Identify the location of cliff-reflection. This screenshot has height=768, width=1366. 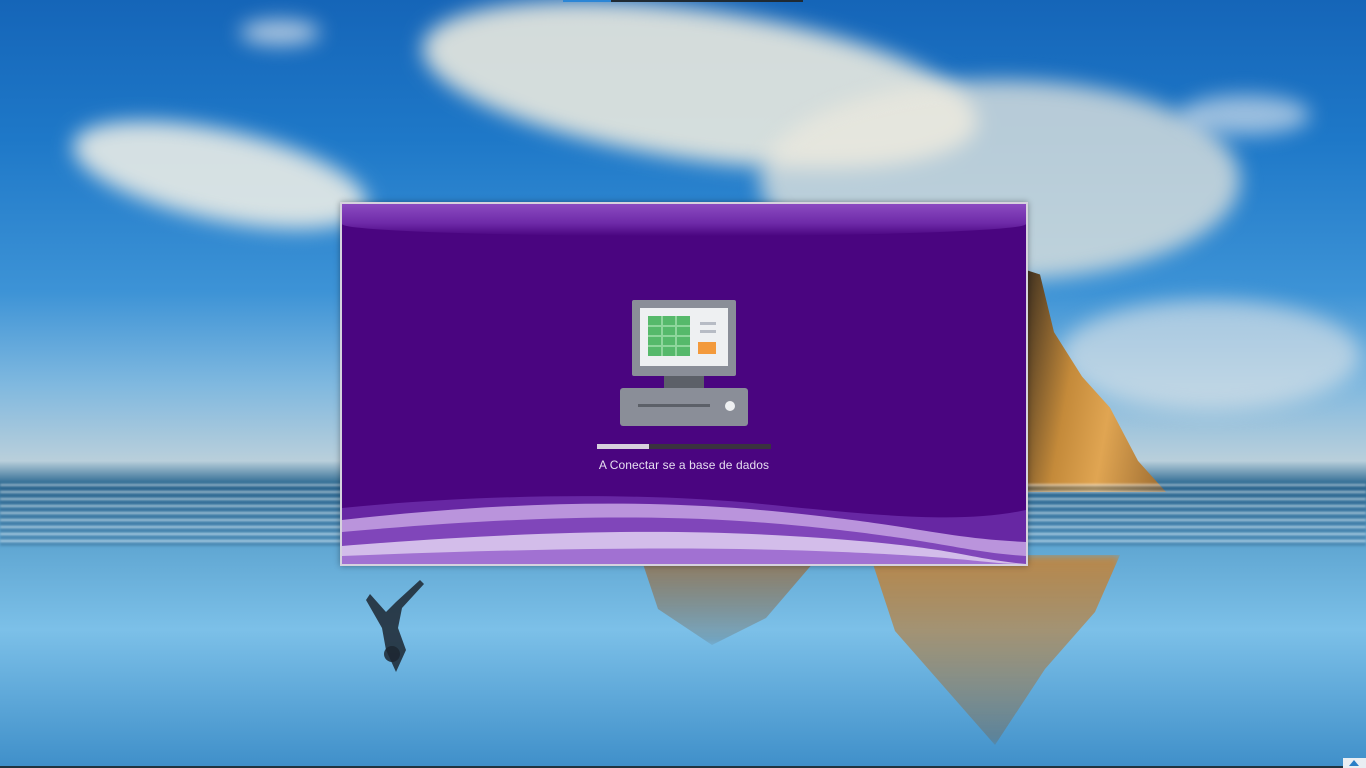
(995, 650).